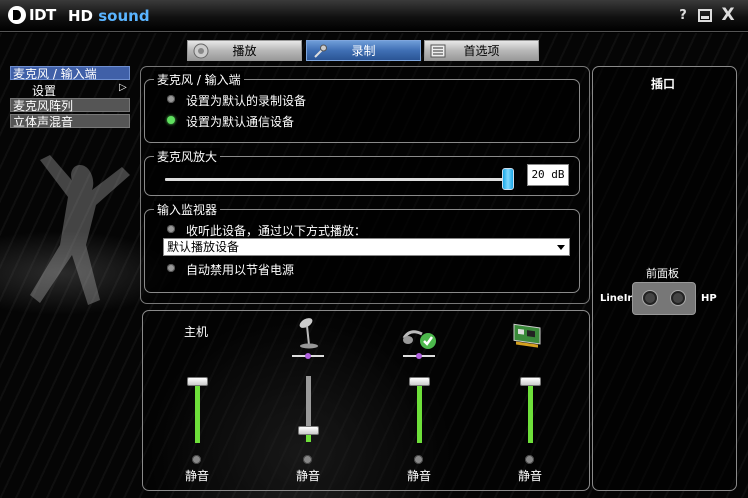 The width and height of the screenshot is (748, 498). I want to click on sound-card-mute-button, so click(529, 459).